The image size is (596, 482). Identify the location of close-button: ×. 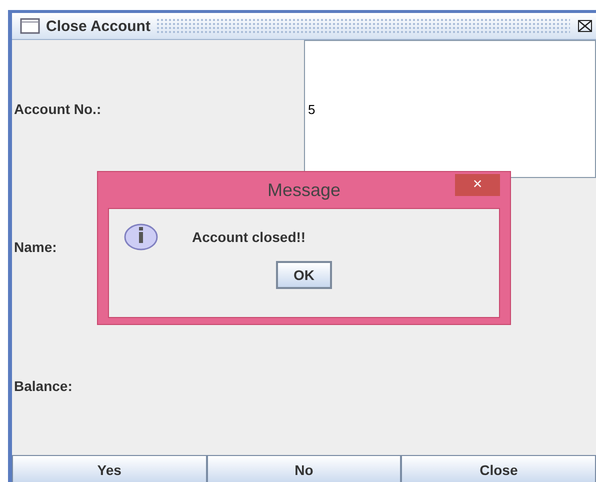
(477, 185).